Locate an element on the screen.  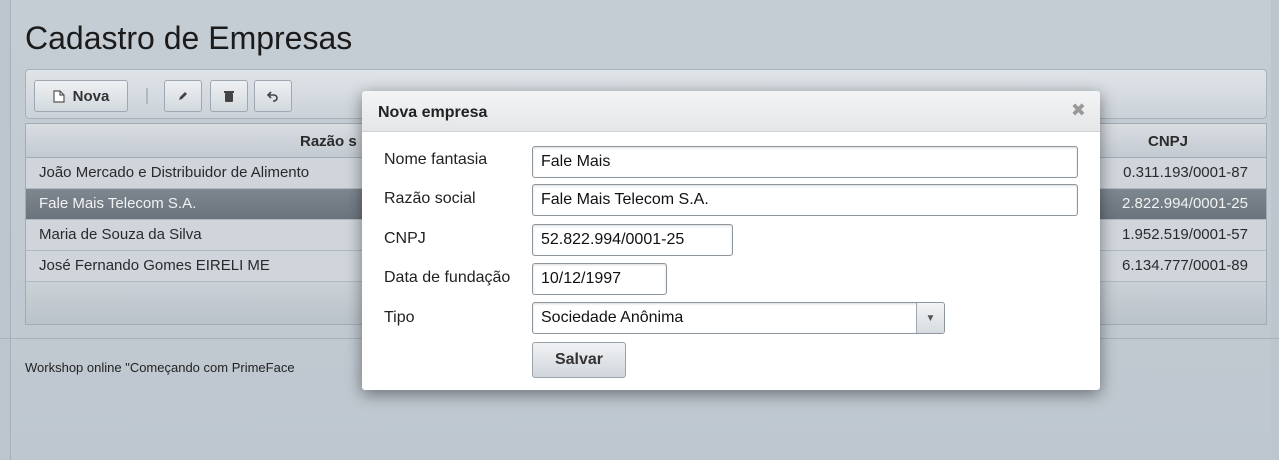
dialog-title: Nova empresa is located at coordinates (433, 112).